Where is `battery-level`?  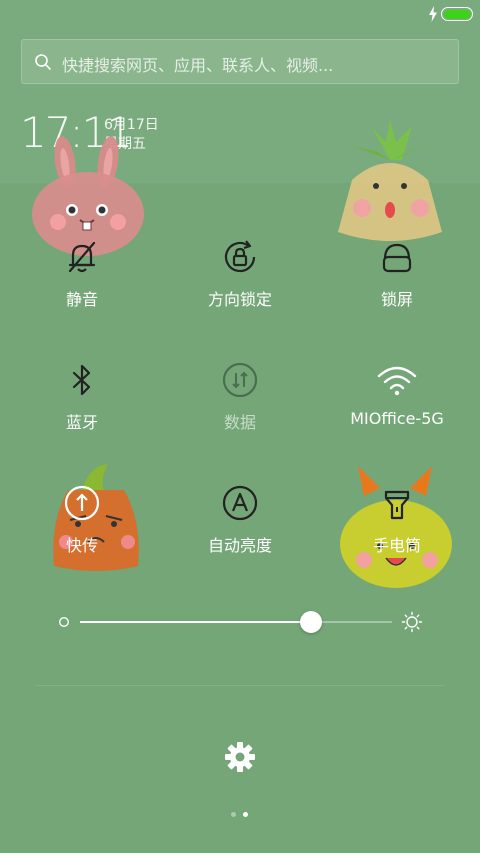
battery-level is located at coordinates (457, 14).